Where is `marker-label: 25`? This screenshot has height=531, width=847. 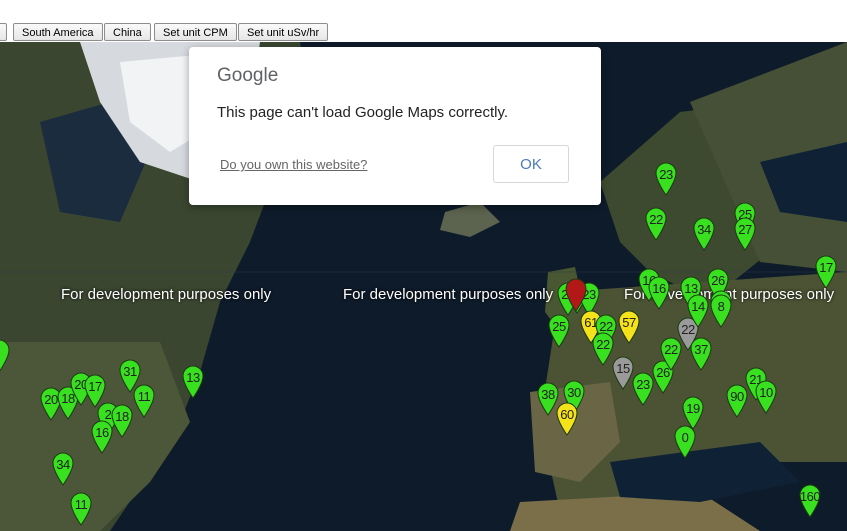 marker-label: 25 is located at coordinates (559, 326).